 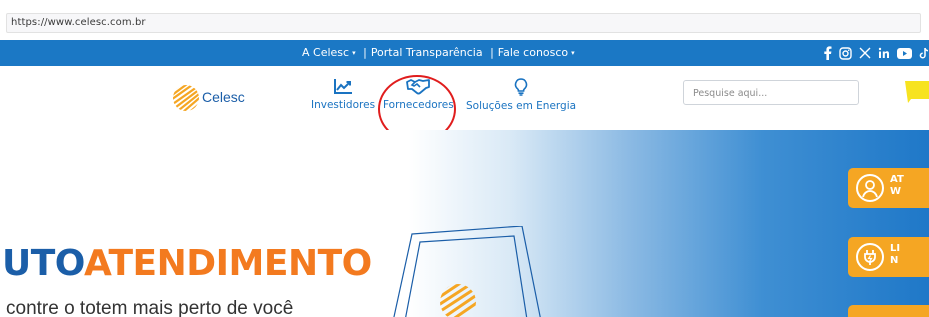 What do you see at coordinates (521, 106) in the screenshot?
I see `nav-label: Soluções em Energia` at bounding box center [521, 106].